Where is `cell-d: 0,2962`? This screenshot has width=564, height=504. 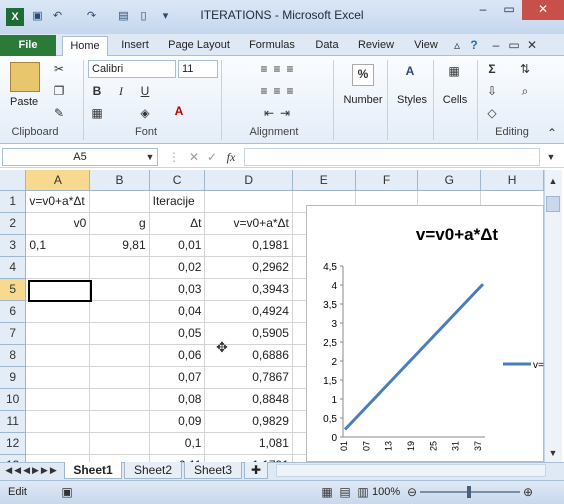
cell-d: 0,2962 is located at coordinates (248, 267).